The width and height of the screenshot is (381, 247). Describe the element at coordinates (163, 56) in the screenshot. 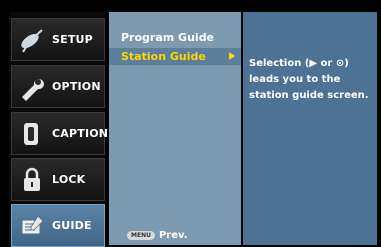

I see `menu-item-label: Station Guide` at that location.